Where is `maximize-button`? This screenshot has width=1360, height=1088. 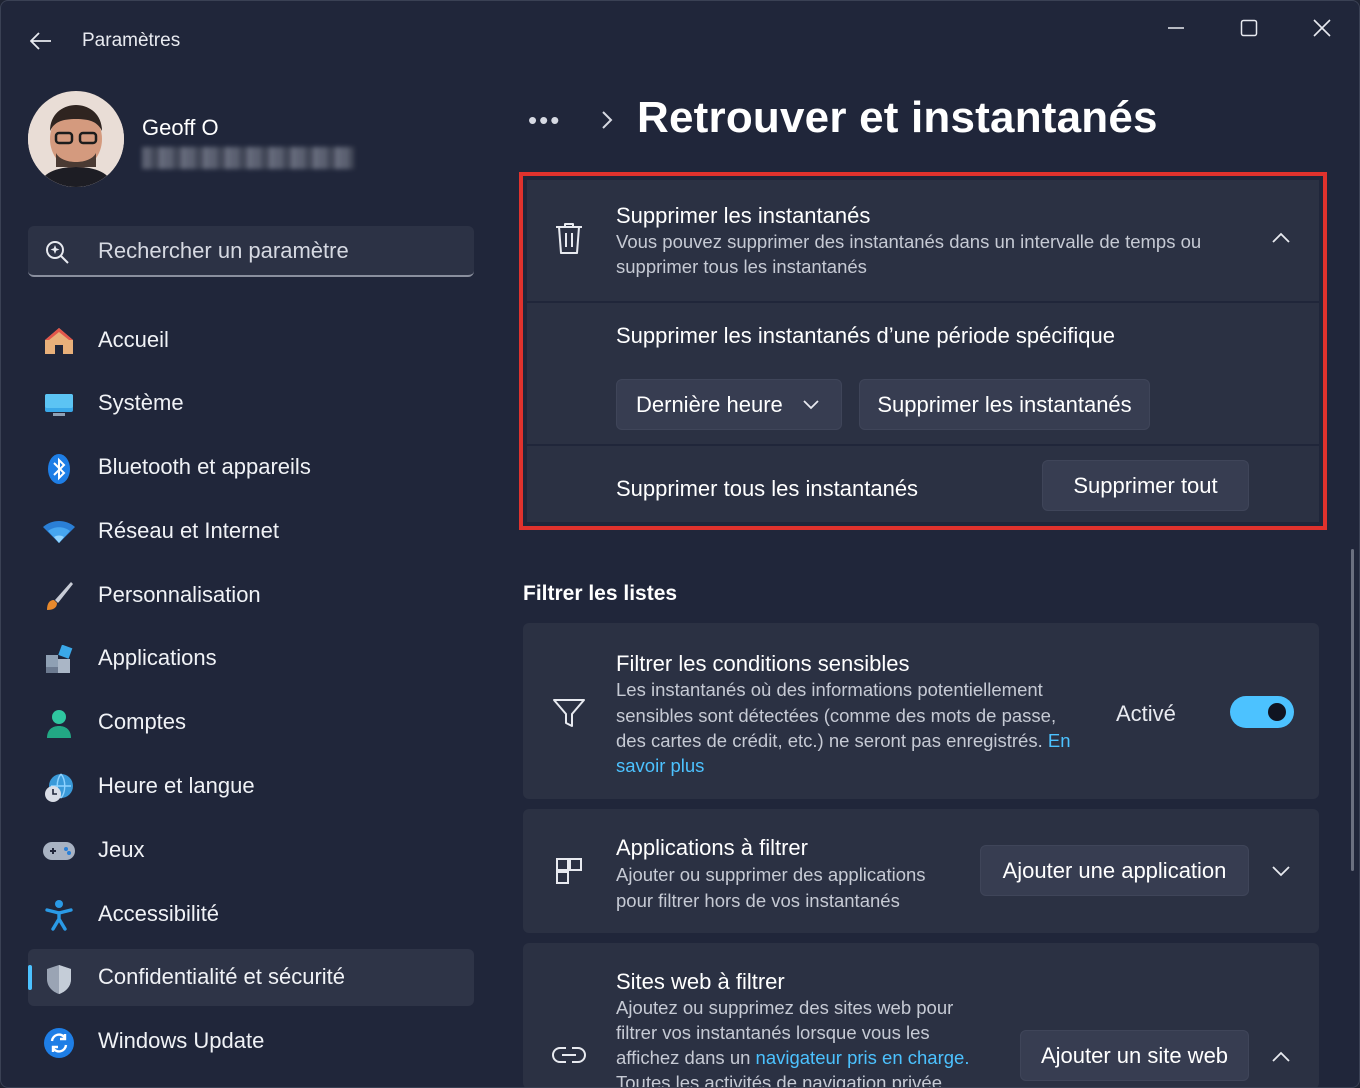 maximize-button is located at coordinates (1249, 28).